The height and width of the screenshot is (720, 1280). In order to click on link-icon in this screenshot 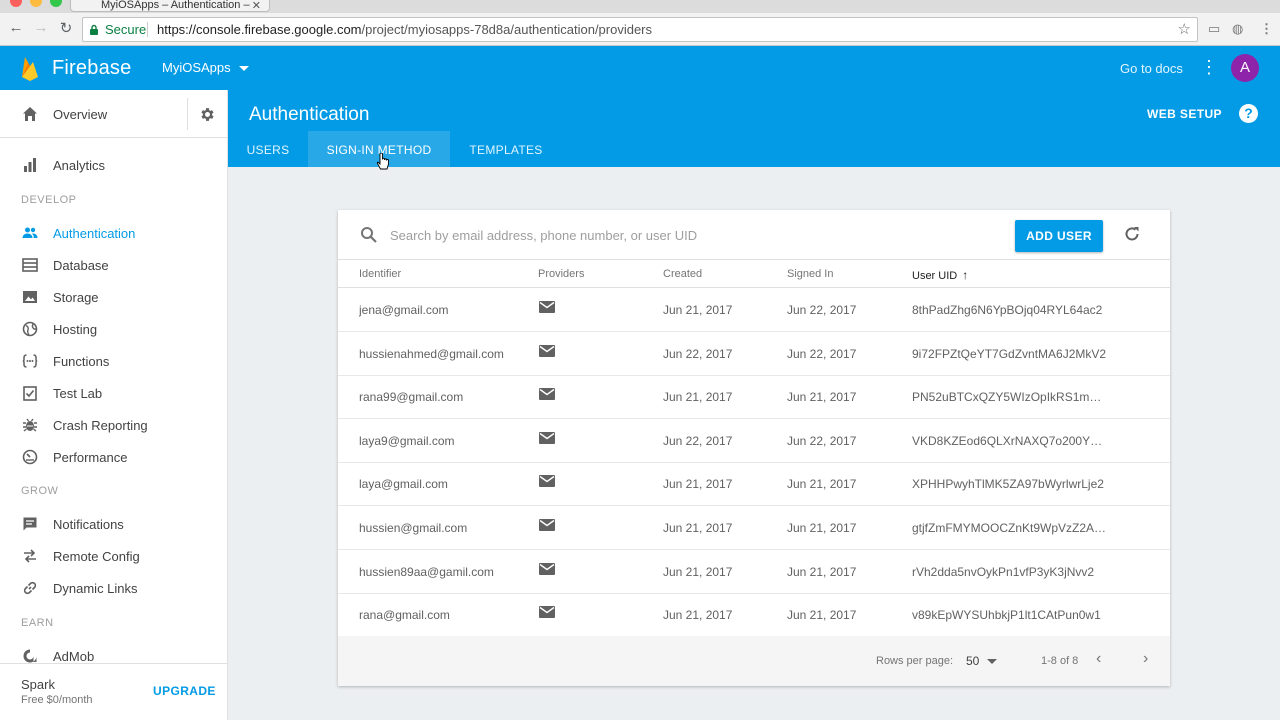, I will do `click(30, 588)`.